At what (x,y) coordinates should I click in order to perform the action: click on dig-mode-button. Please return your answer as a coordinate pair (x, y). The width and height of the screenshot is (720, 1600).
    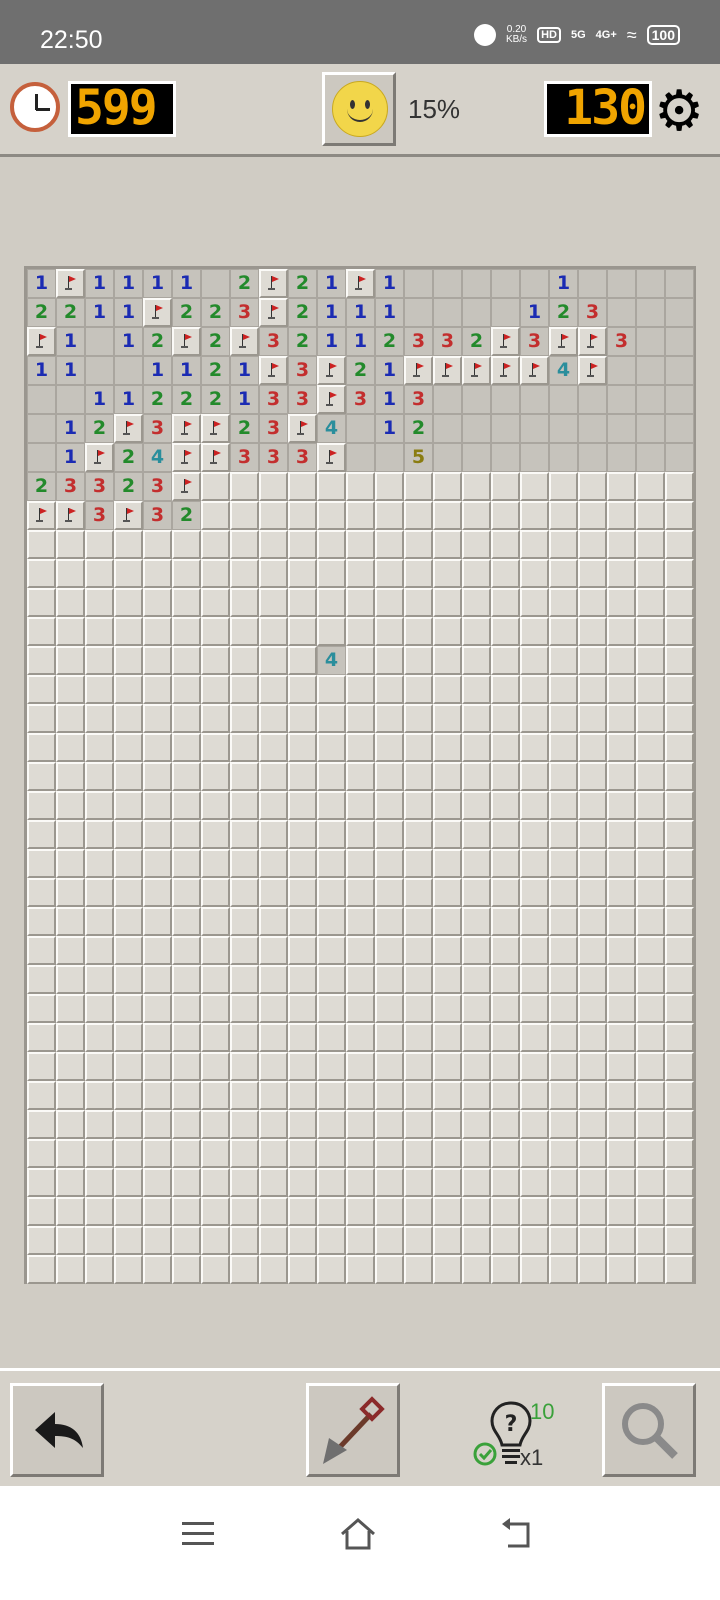
    Looking at the image, I should click on (353, 1430).